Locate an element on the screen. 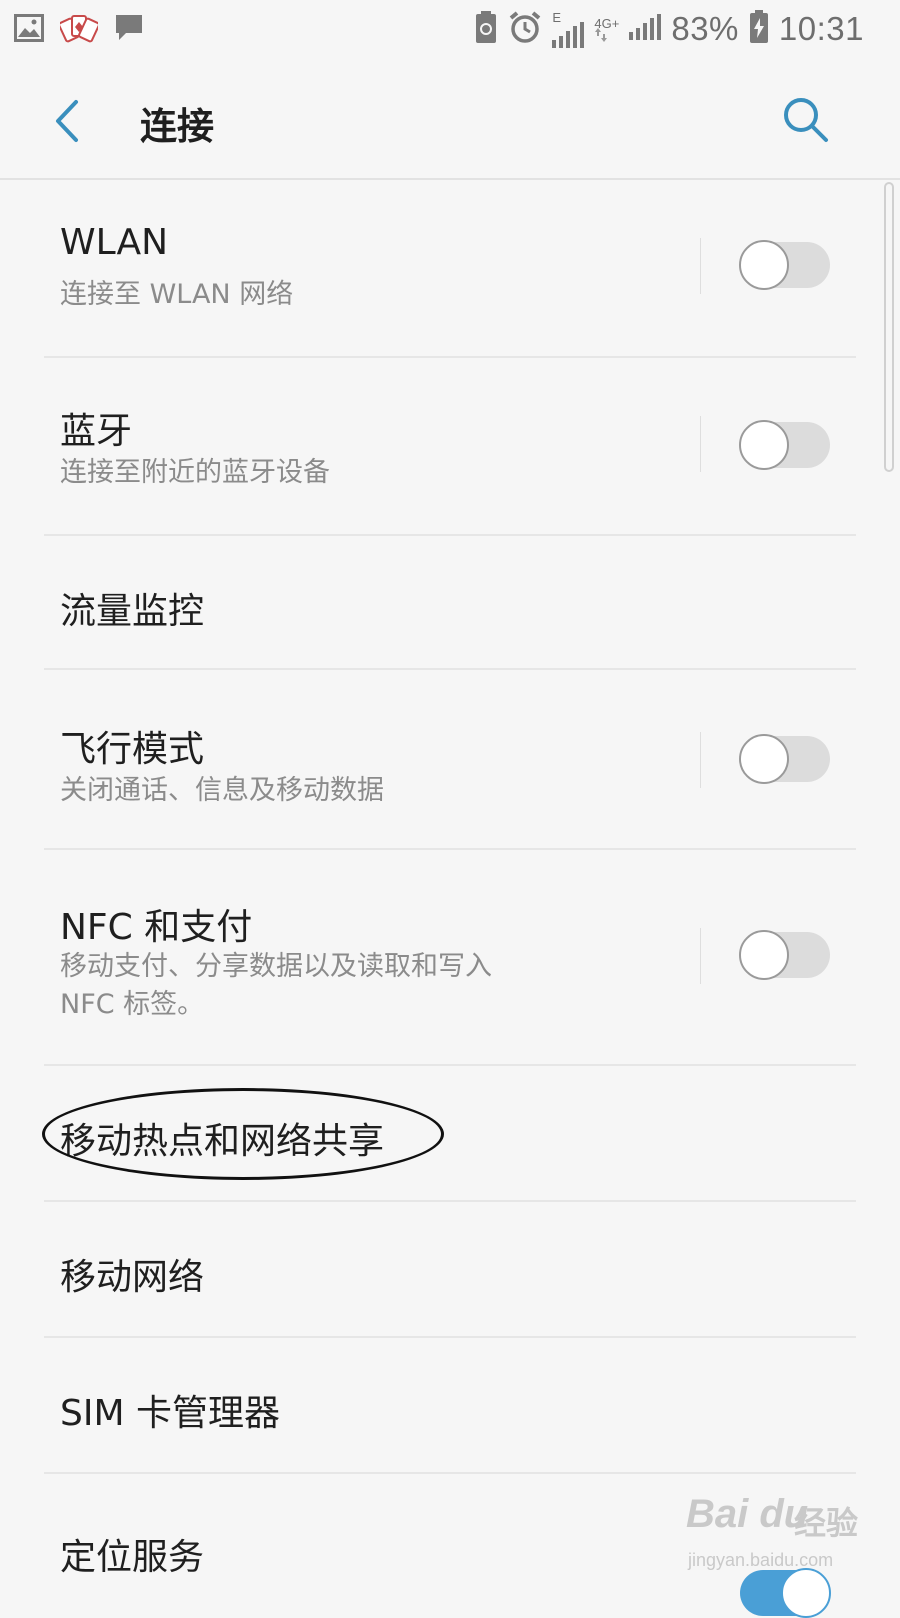 The image size is (900, 1618). nfc-setting: NFC 和支付 移动支付、分享数据以及读取和写入 NFC 标签。 is located at coordinates (450, 957).